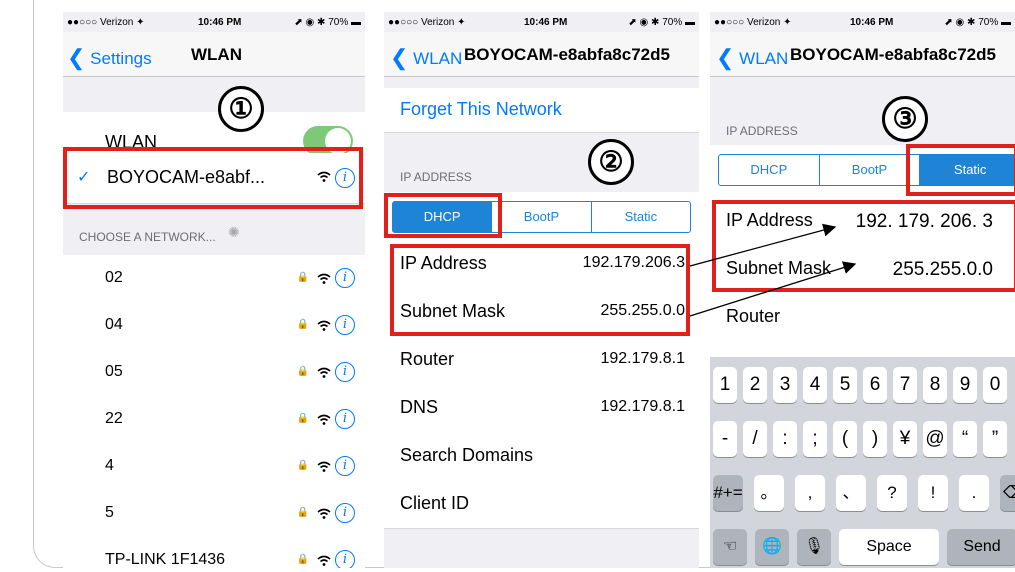  What do you see at coordinates (214, 279) in the screenshot?
I see `network-list-item: 02 🔒 i` at bounding box center [214, 279].